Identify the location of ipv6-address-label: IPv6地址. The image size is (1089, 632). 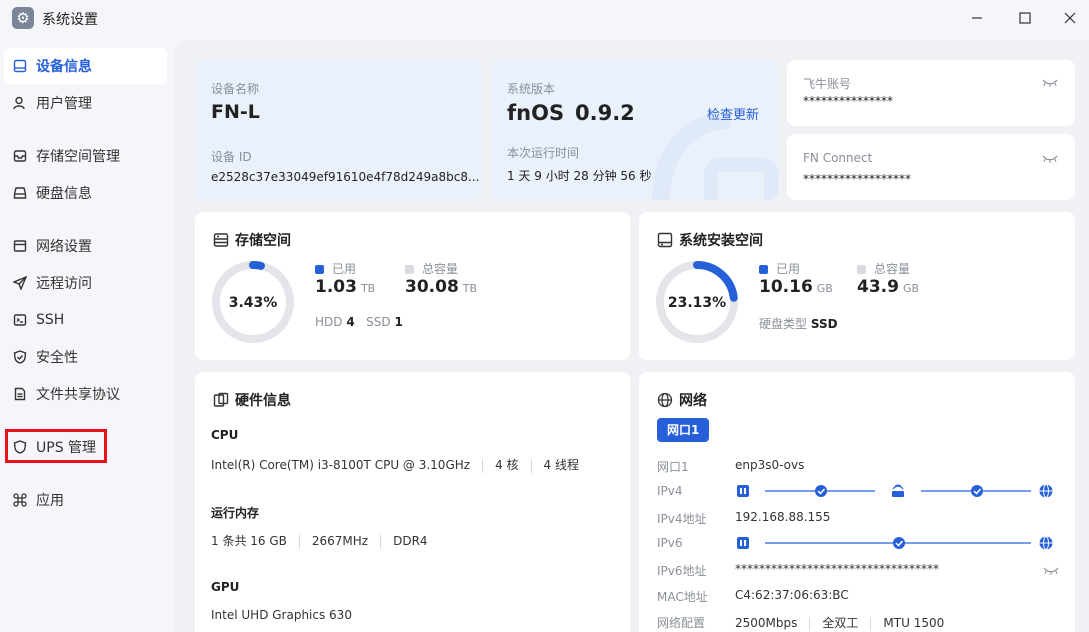
(682, 571).